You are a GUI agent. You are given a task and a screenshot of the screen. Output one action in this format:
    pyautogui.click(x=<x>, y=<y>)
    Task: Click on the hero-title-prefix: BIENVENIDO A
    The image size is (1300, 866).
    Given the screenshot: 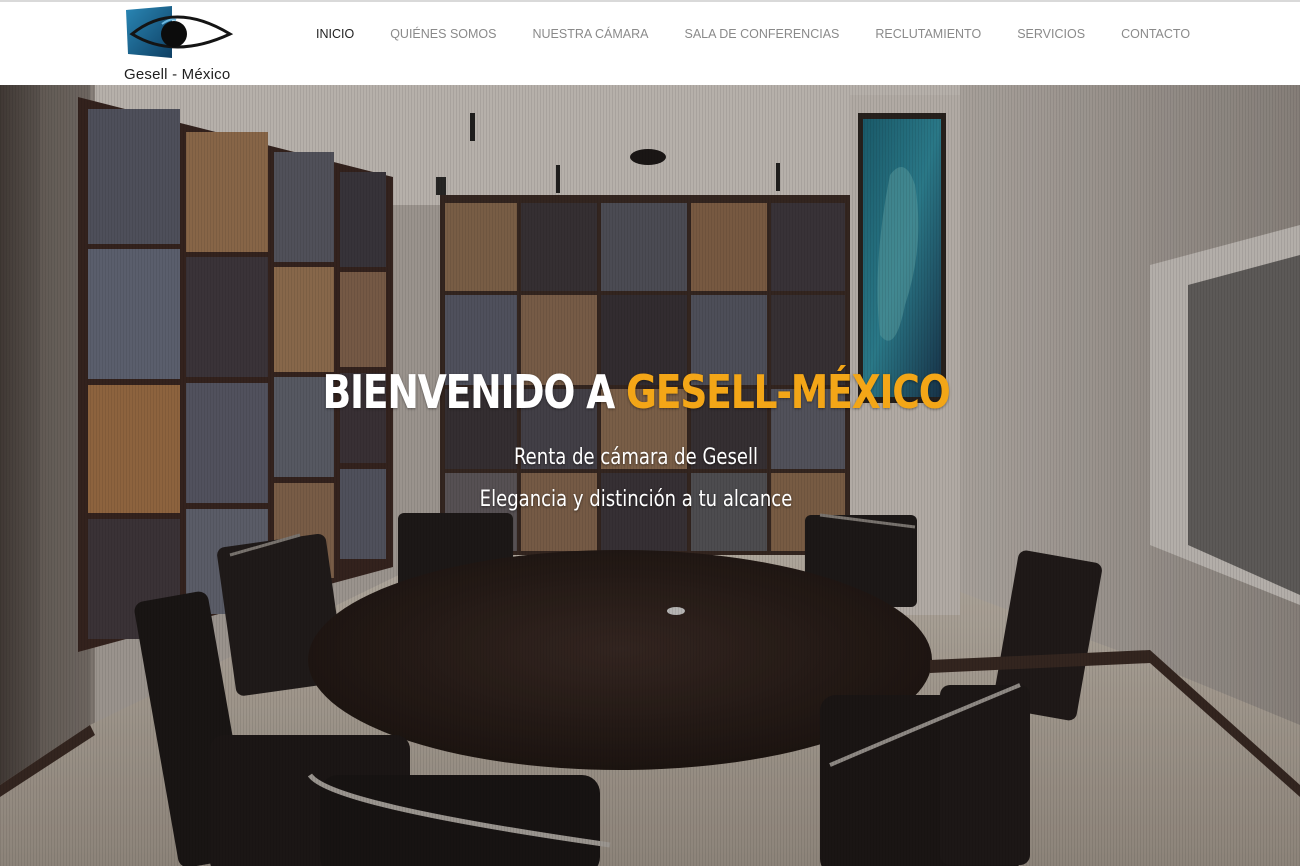 What is the action you would take?
    pyautogui.click(x=474, y=392)
    